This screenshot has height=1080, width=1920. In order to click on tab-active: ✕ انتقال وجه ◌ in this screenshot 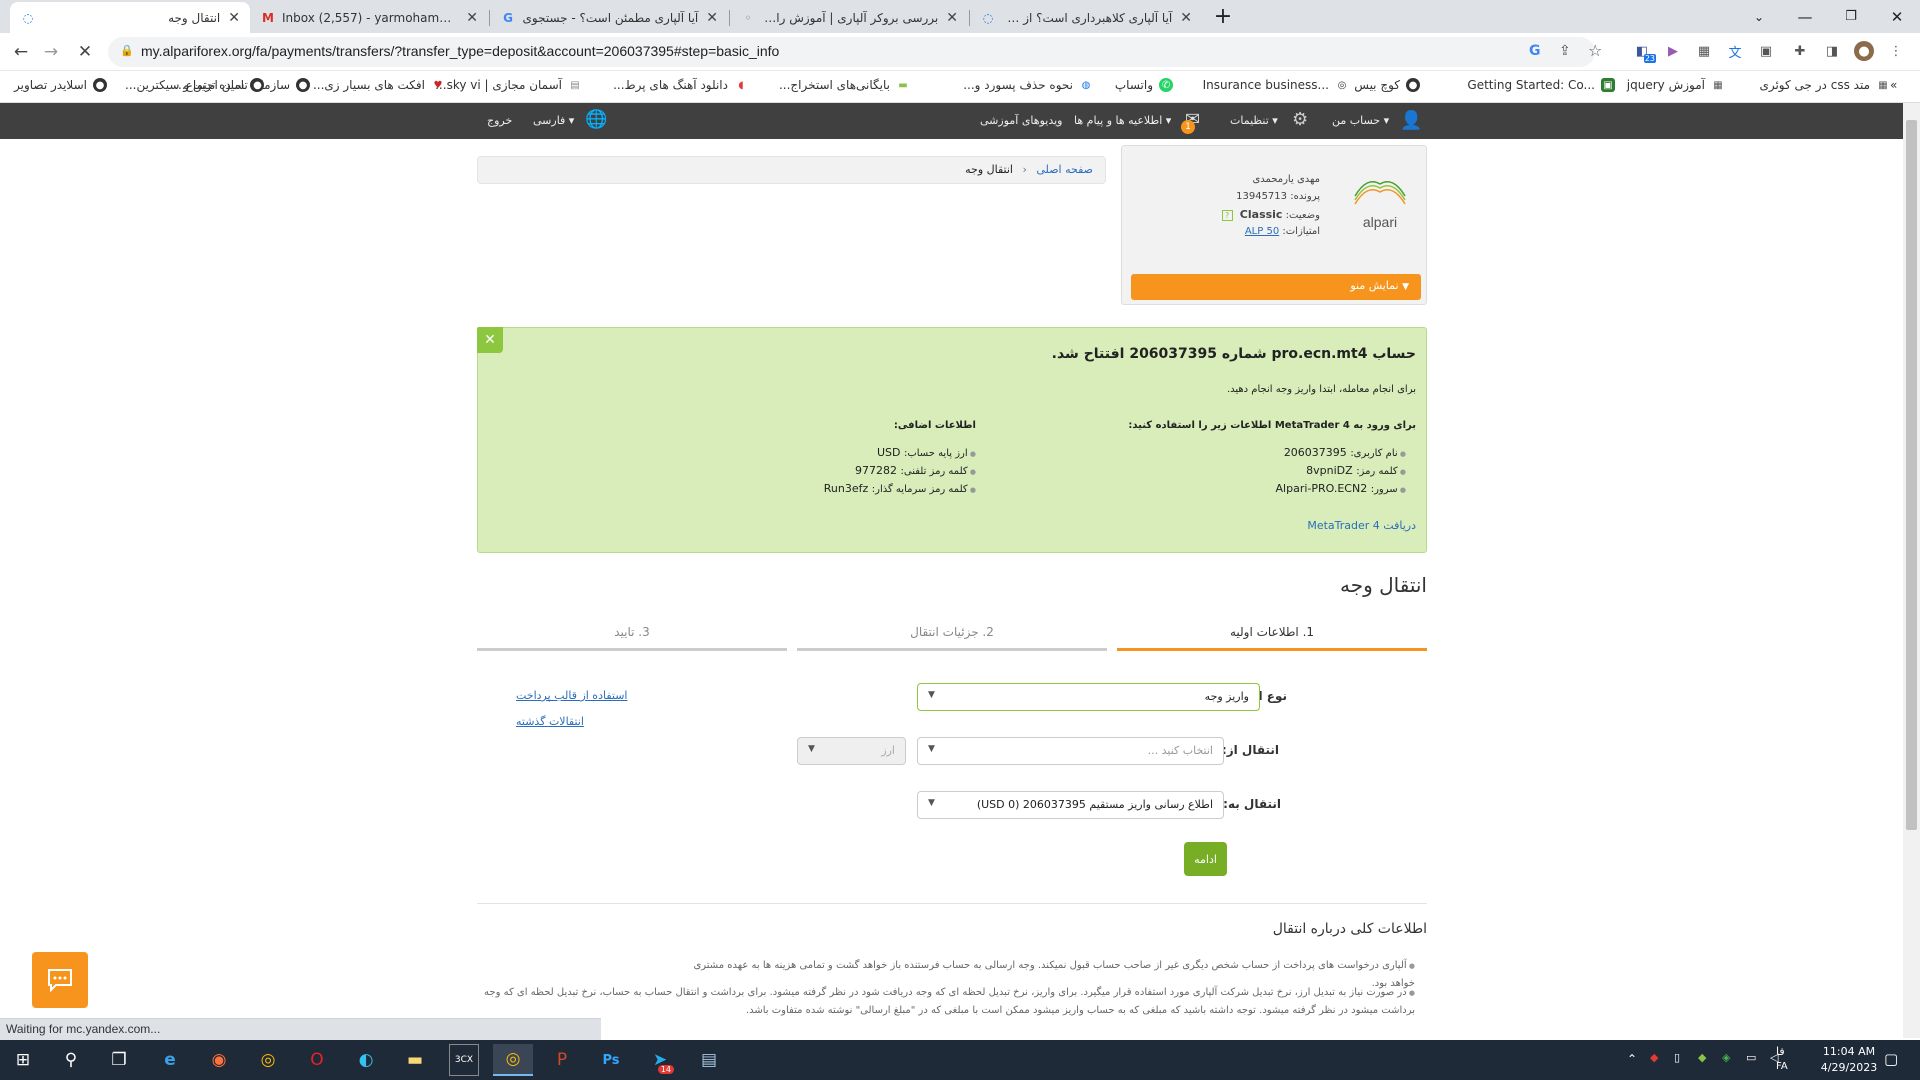, I will do `click(130, 17)`.